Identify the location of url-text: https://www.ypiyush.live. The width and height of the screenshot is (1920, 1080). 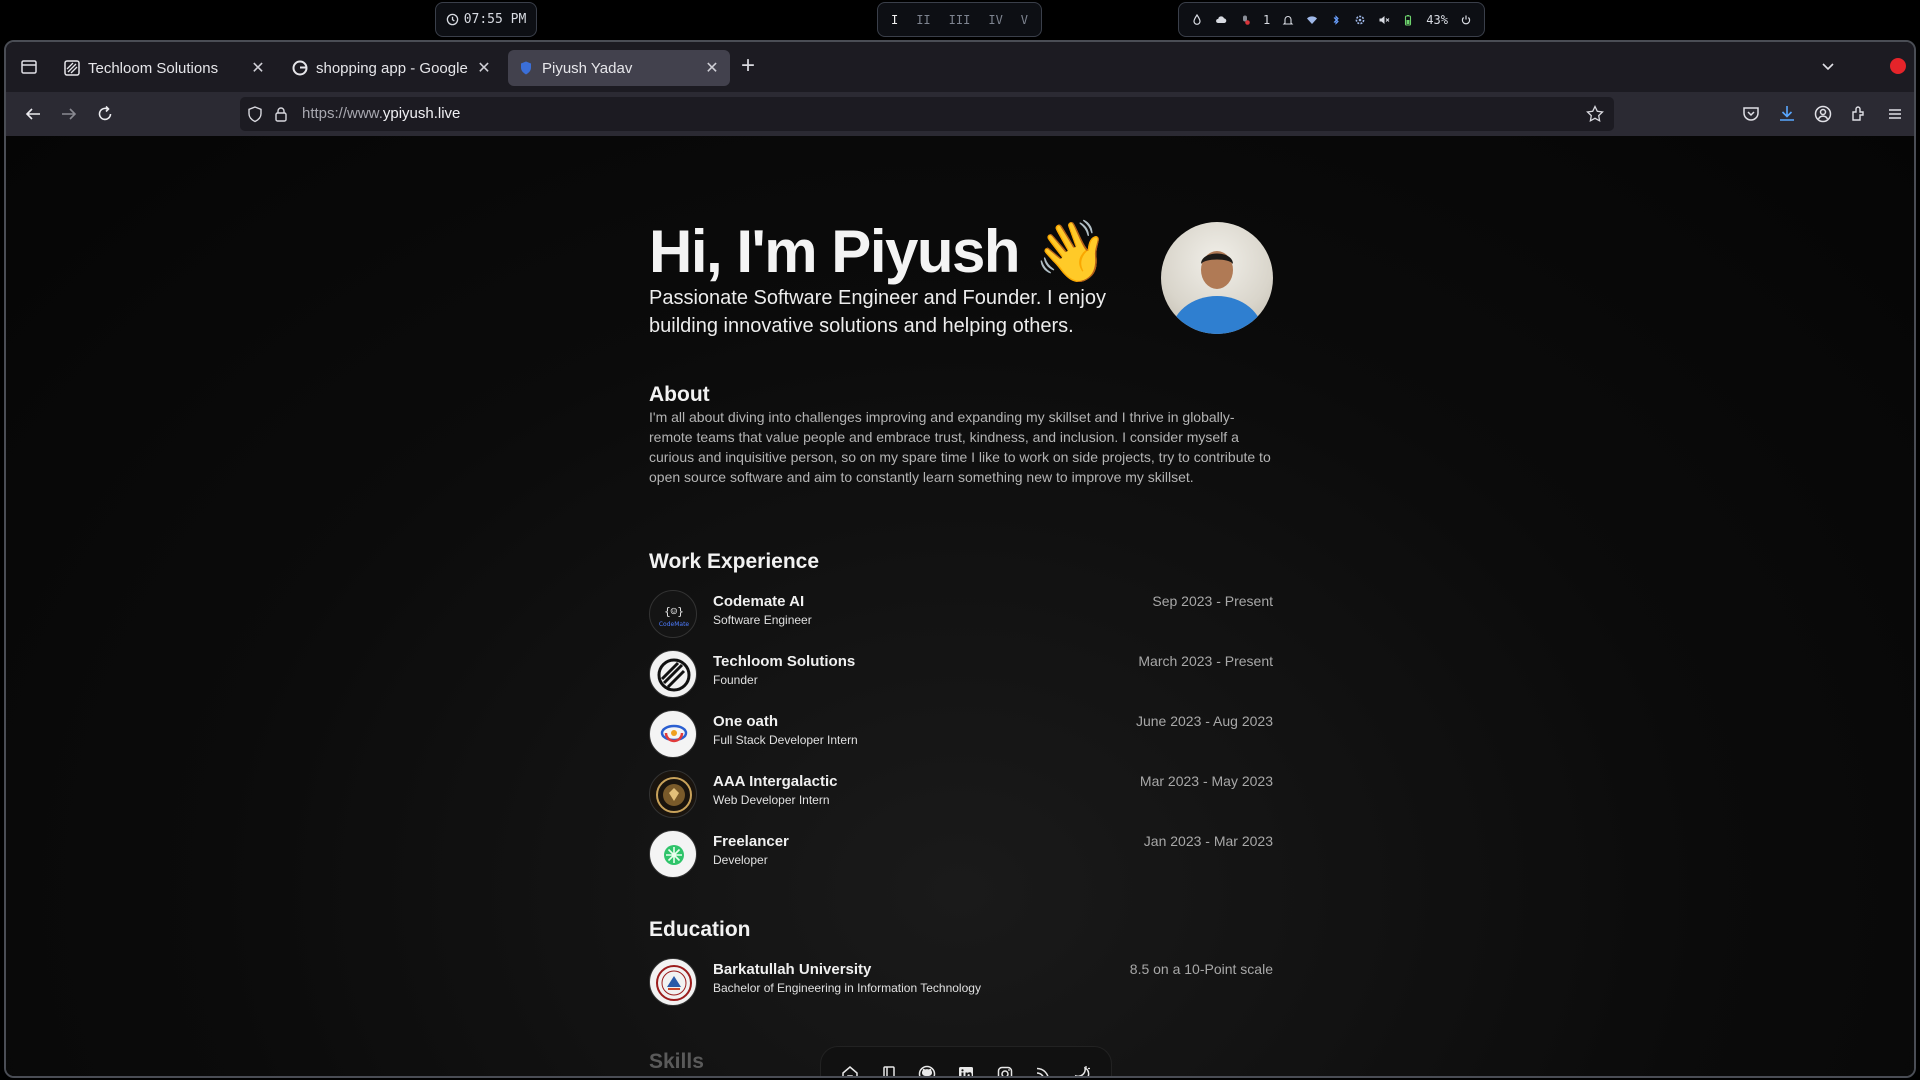
(381, 113).